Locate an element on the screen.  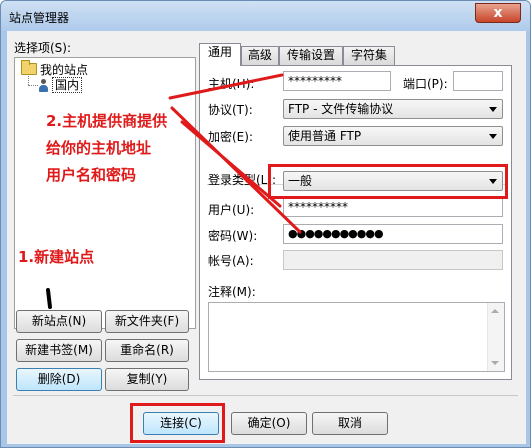
tab-transfer-settings: 传输设置 is located at coordinates (311, 55).